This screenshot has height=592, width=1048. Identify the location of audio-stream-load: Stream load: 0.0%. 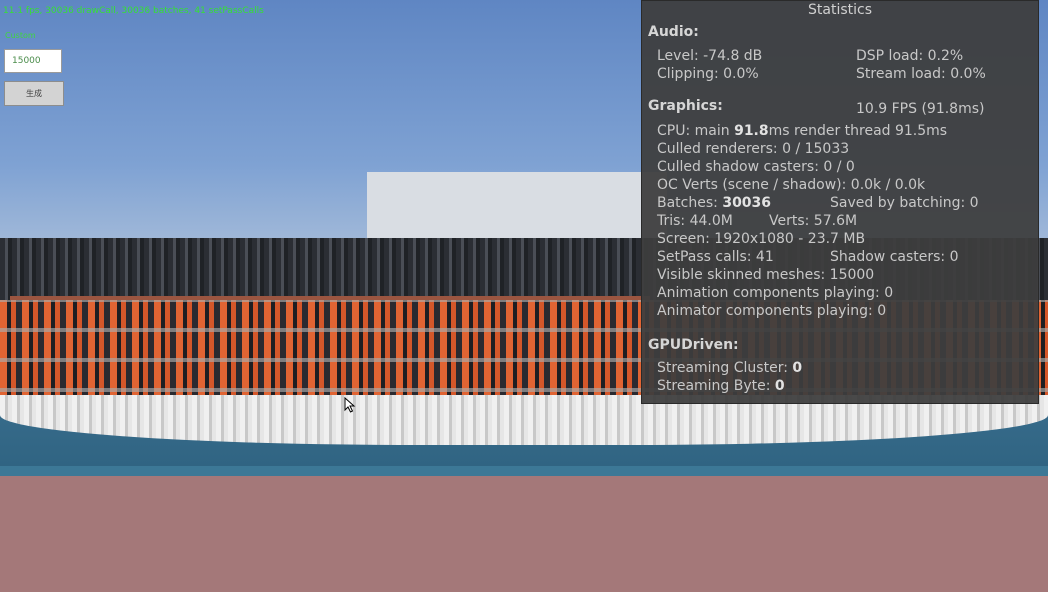
(921, 74).